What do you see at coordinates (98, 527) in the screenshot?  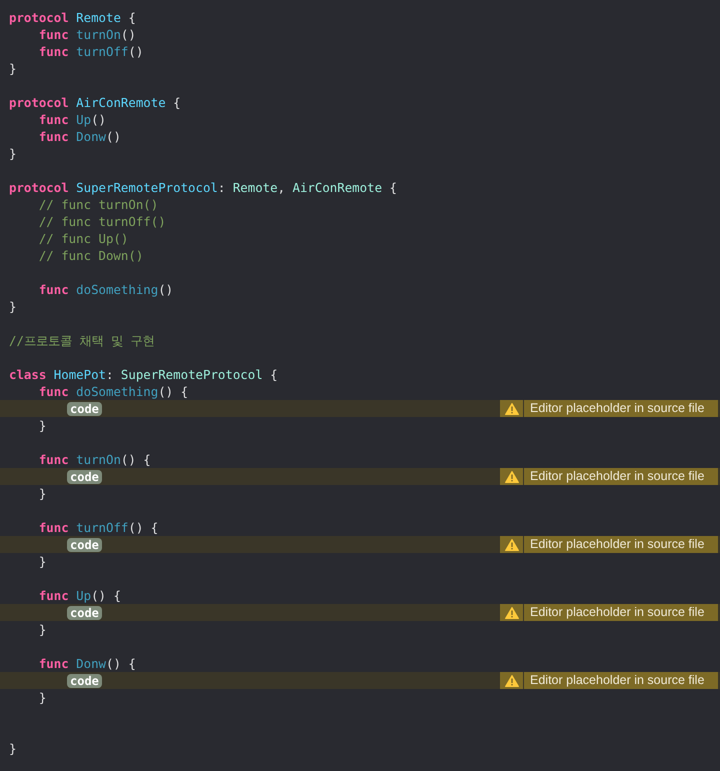 I see `code-line: func turnOff() {` at bounding box center [98, 527].